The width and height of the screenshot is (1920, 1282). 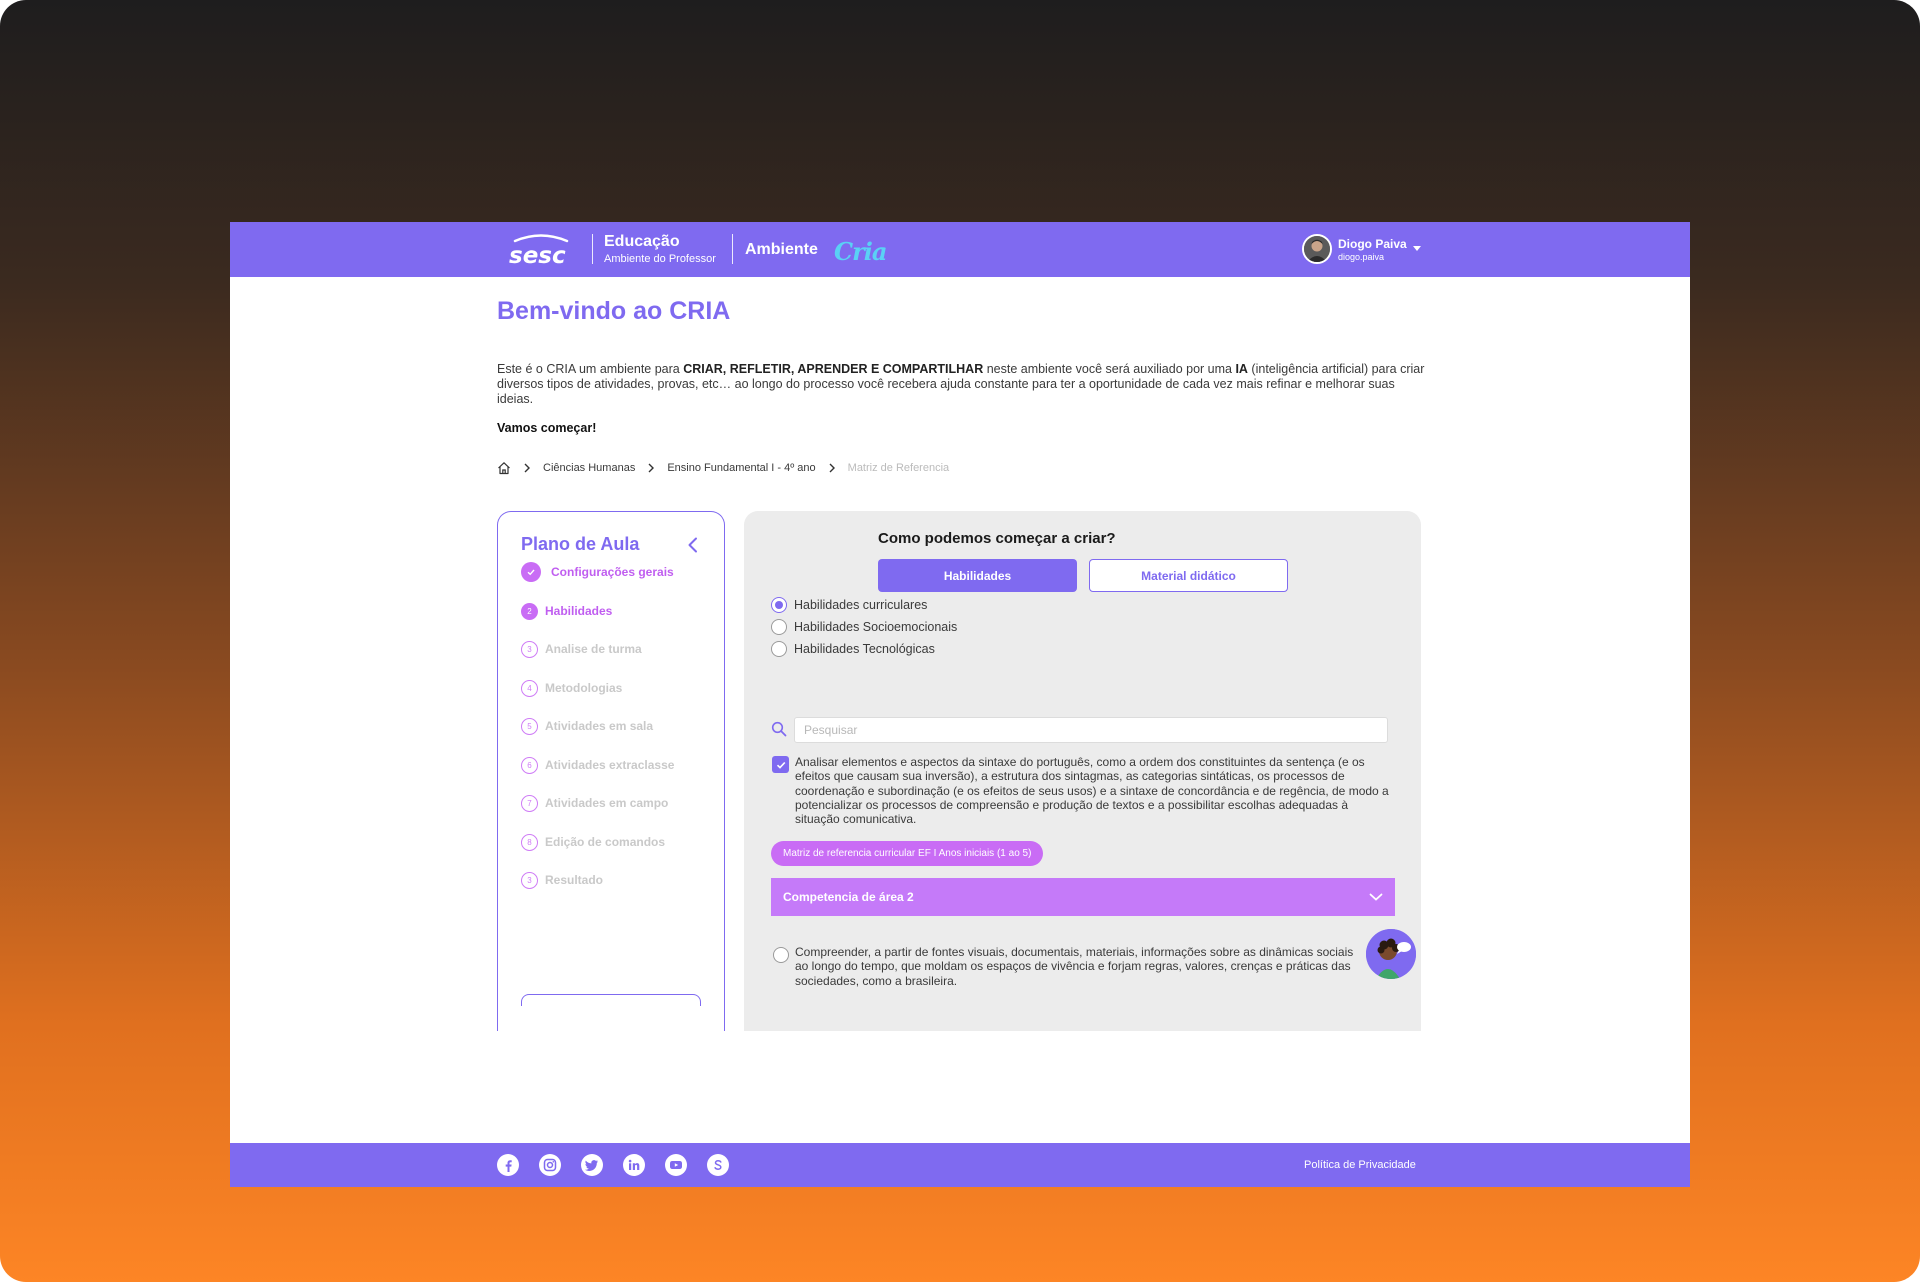 I want to click on linkedin-icon, so click(x=634, y=1165).